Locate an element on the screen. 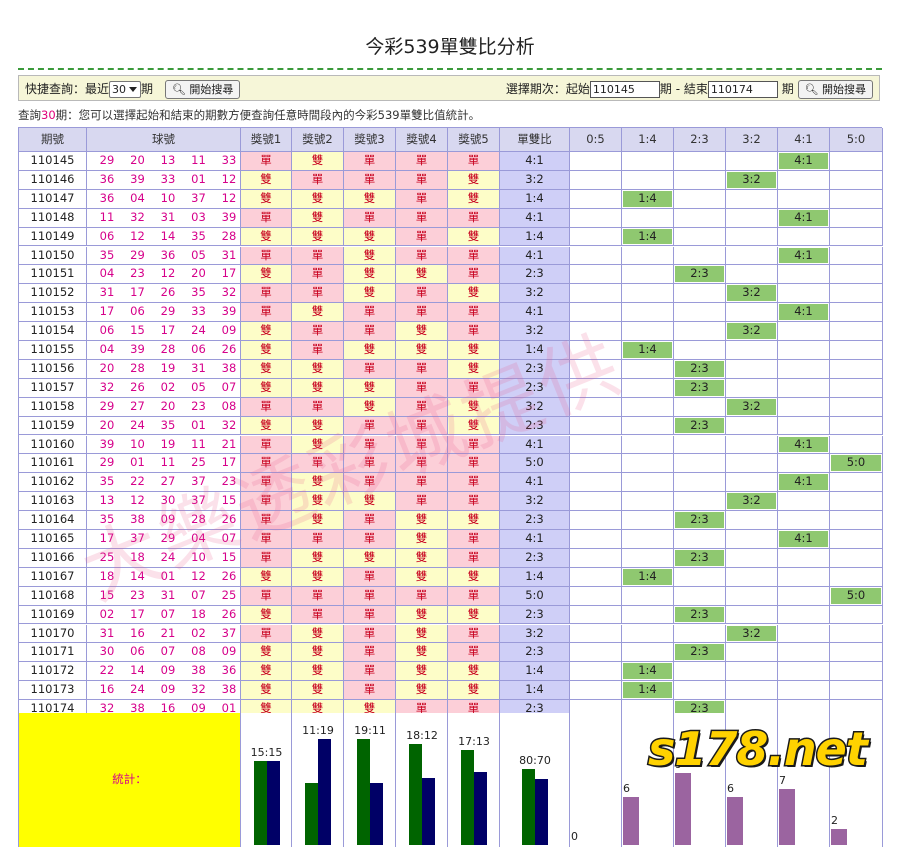 The image size is (900, 847). search-icon: 🔍︎ is located at coordinates (811, 89).